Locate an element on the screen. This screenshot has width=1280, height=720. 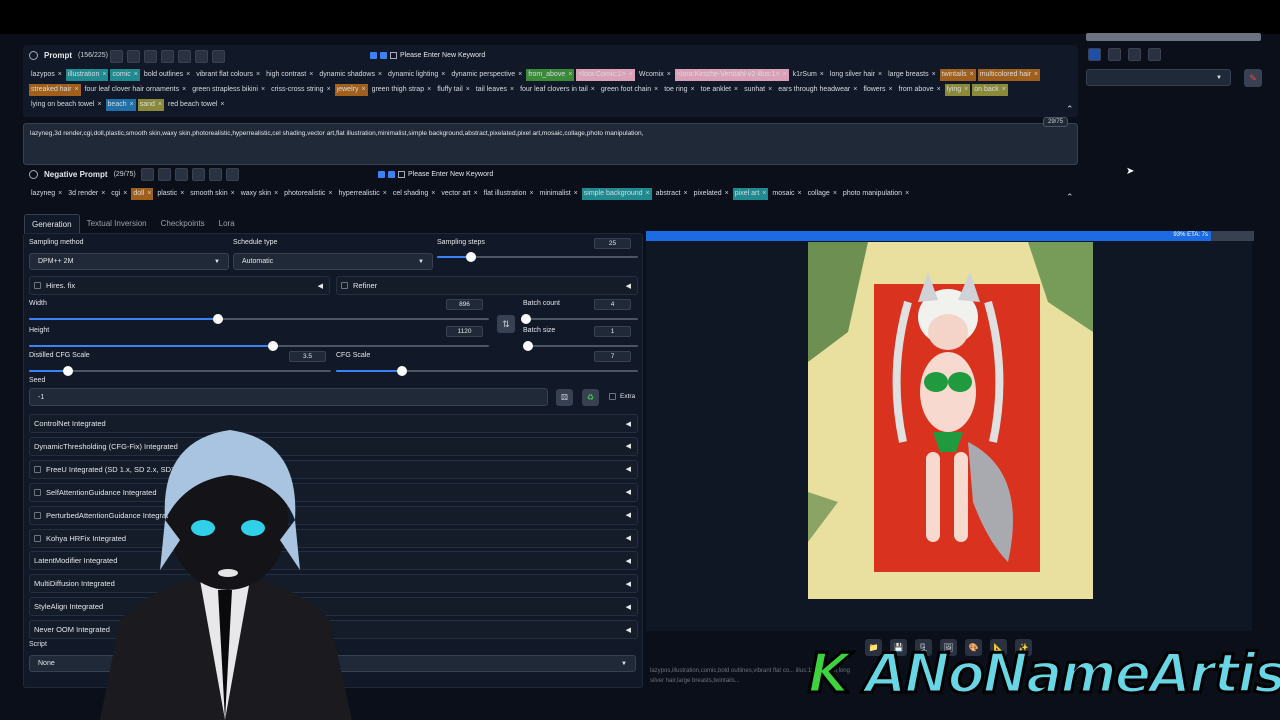
keyword-tag: dynamic perspective × is located at coordinates (486, 75).